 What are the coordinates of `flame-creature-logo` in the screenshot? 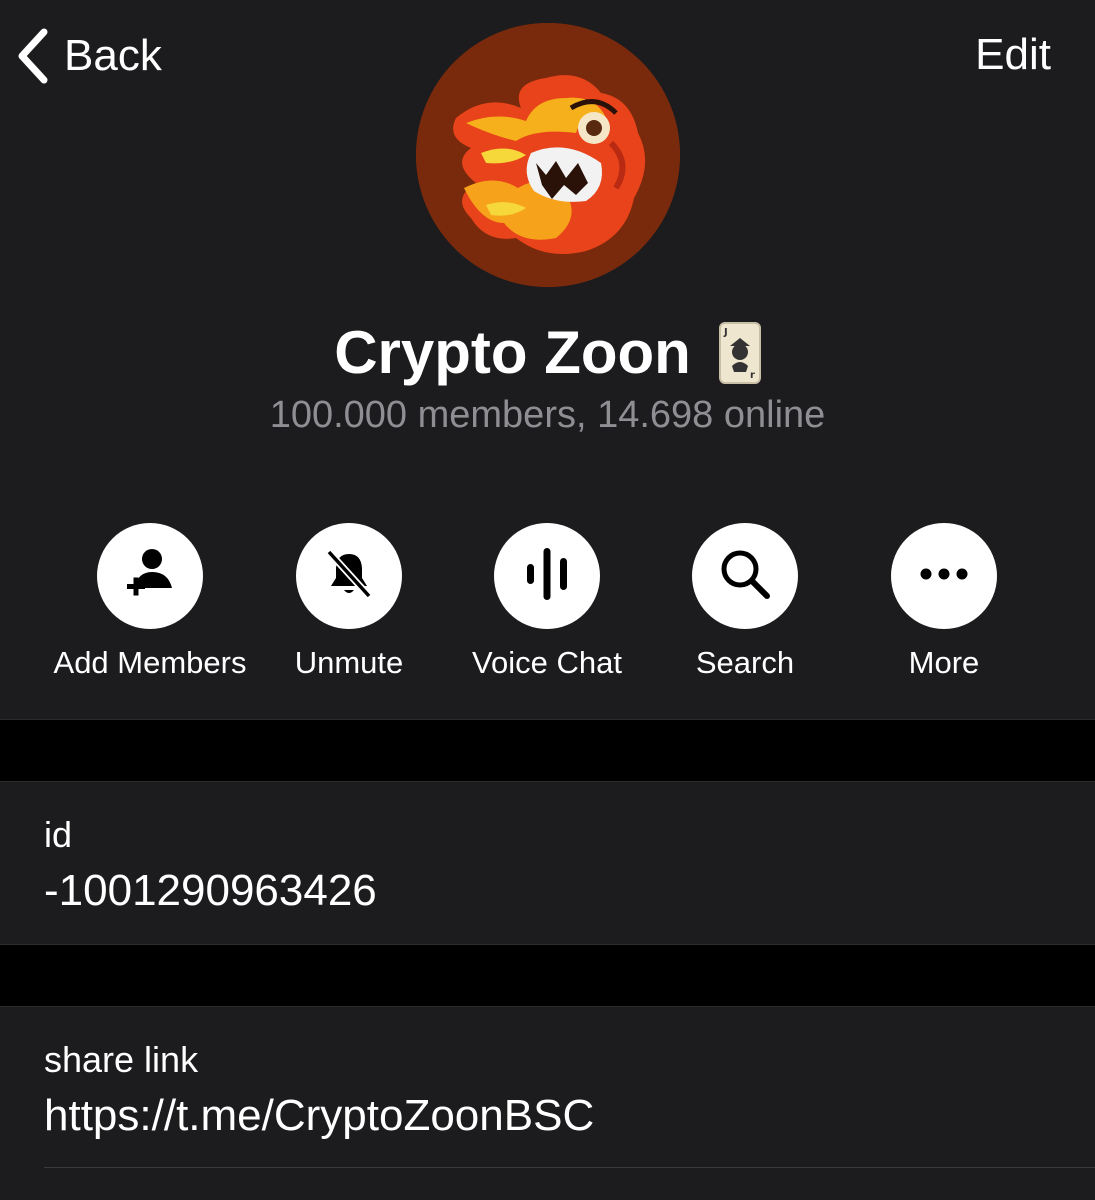 It's located at (548, 155).